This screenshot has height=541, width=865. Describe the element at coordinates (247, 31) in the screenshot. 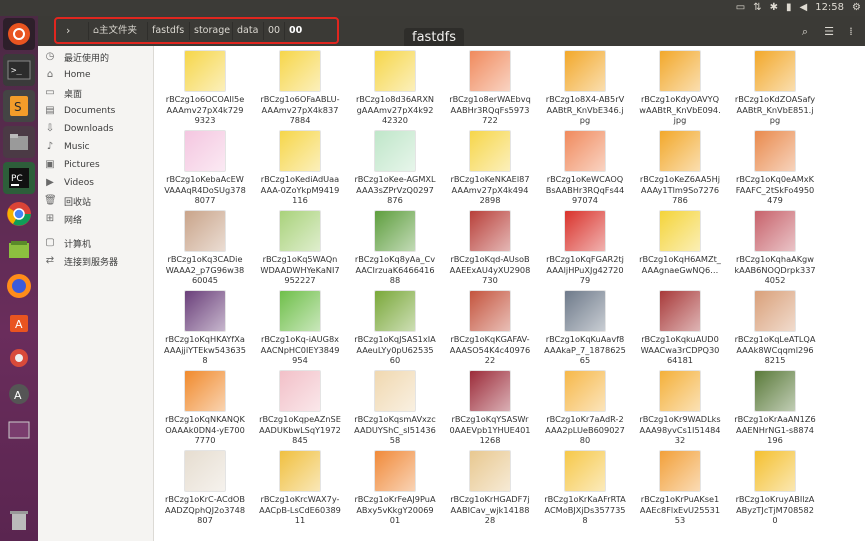

I see `breadcrumb-data: data` at that location.